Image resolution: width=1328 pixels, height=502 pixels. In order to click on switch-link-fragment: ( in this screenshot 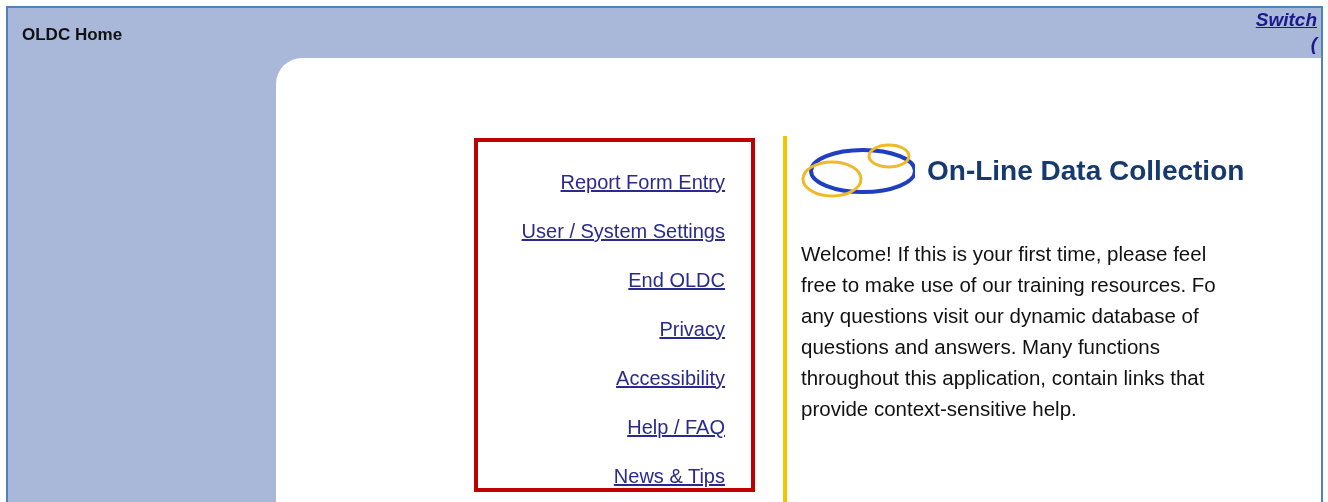, I will do `click(1313, 43)`.